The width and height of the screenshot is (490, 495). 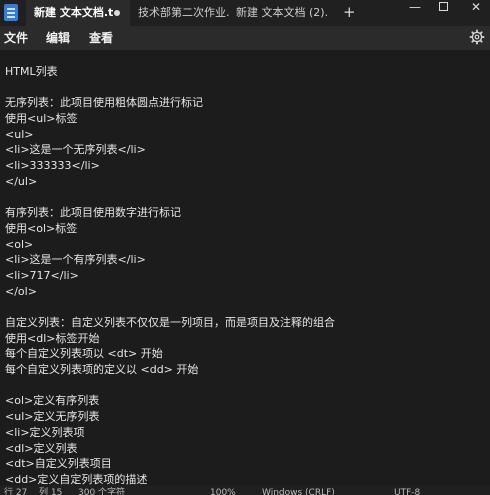 I want to click on text-line: 使用<dl>标签开始, so click(x=52, y=338).